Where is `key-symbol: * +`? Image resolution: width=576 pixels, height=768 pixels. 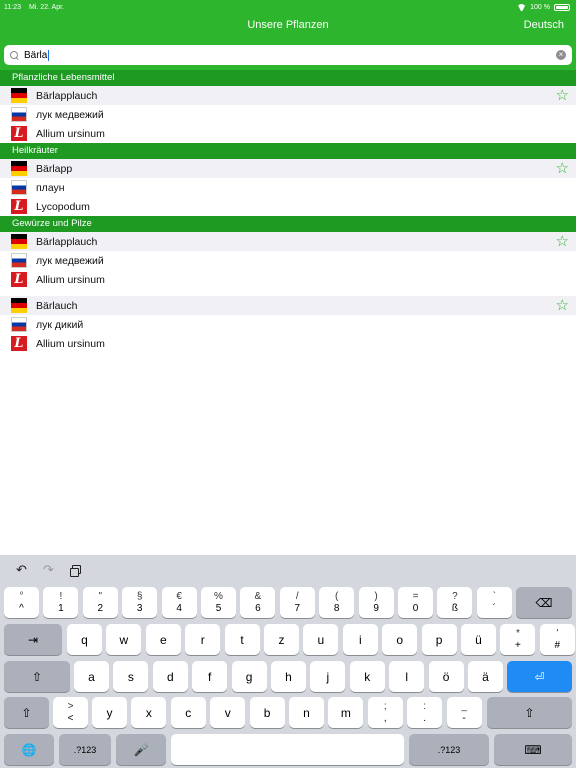 key-symbol: * + is located at coordinates (518, 639).